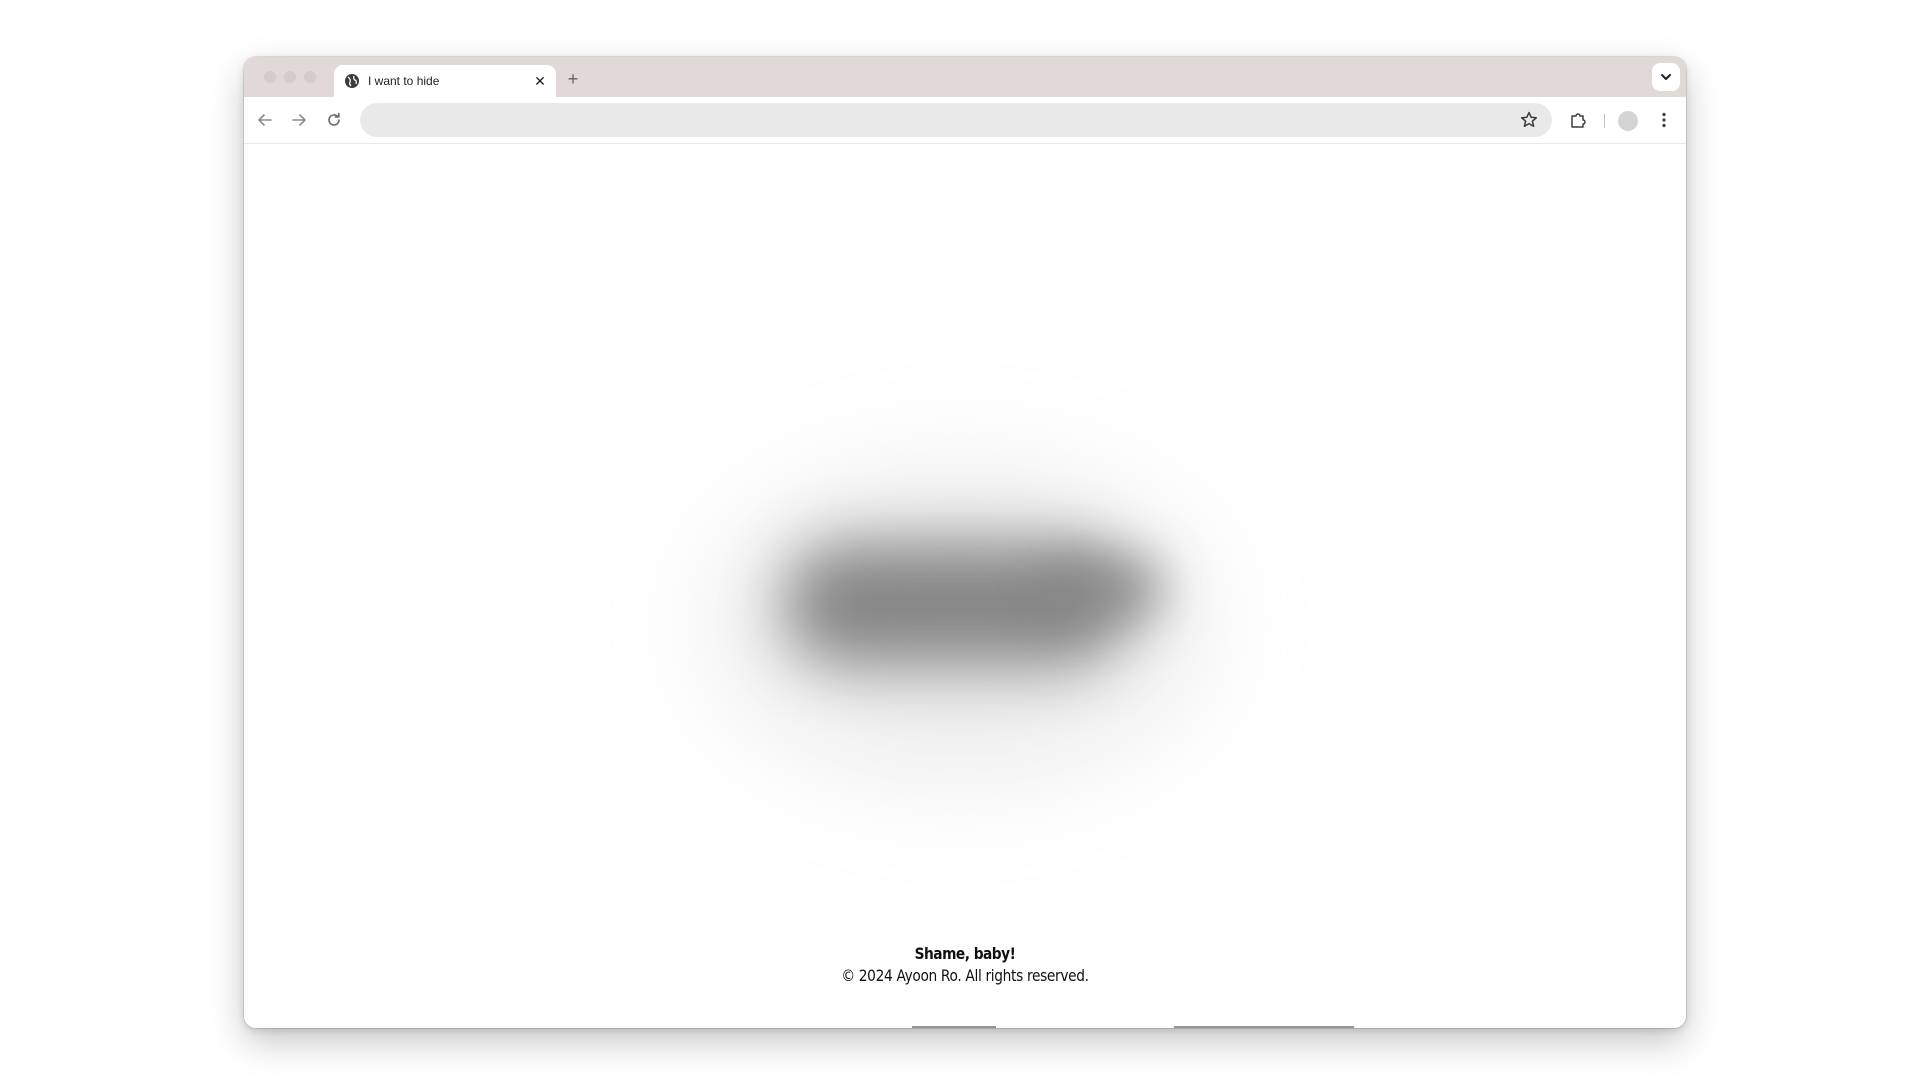 The width and height of the screenshot is (1920, 1080). Describe the element at coordinates (1104, 589) in the screenshot. I see `blurred-hidden-content-tip` at that location.